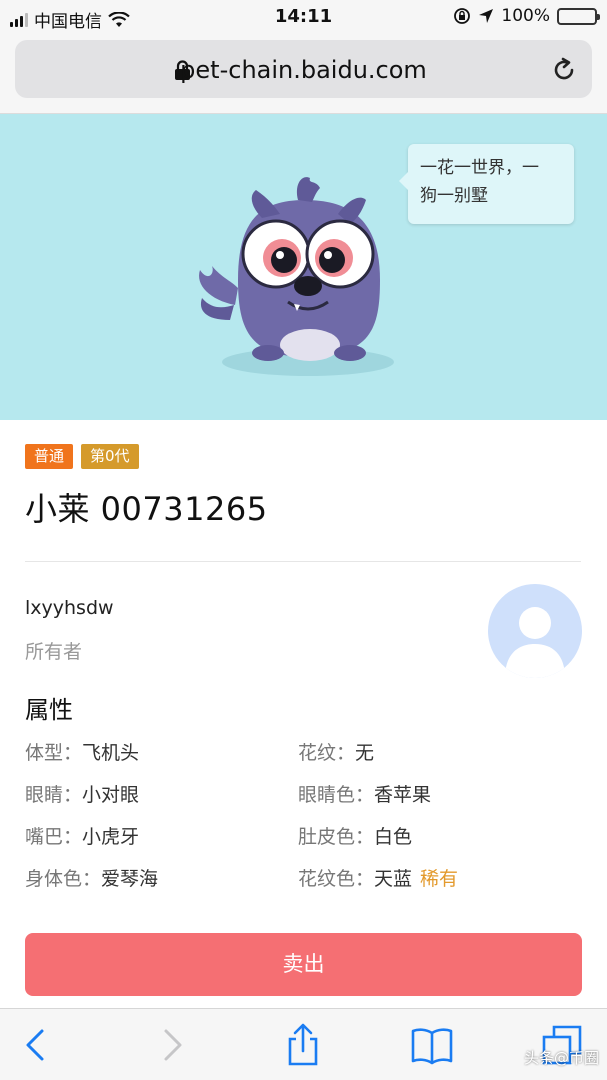 This screenshot has height=1080, width=607. Describe the element at coordinates (146, 509) in the screenshot. I see `pet-name: 小莱 00731265` at that location.